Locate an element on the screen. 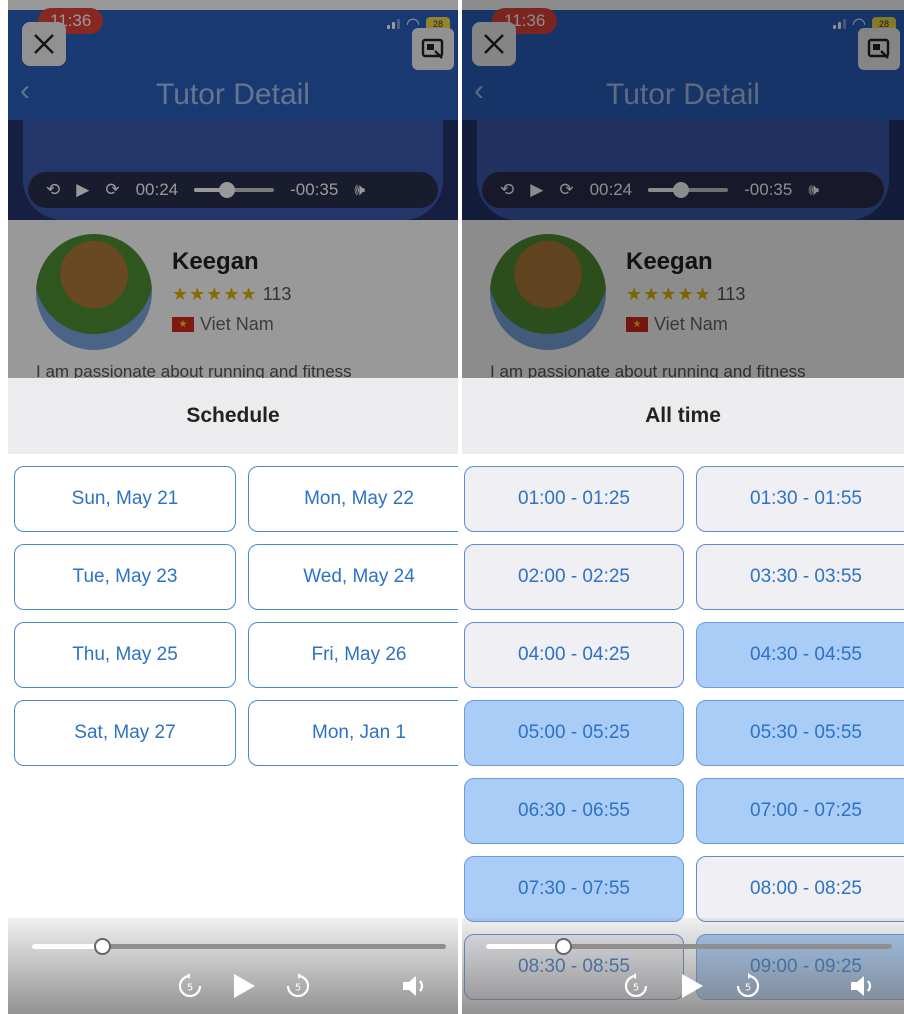 Image resolution: width=904 pixels, height=1014 pixels. time-slot-button: 05:00 - 05:25 is located at coordinates (574, 733).